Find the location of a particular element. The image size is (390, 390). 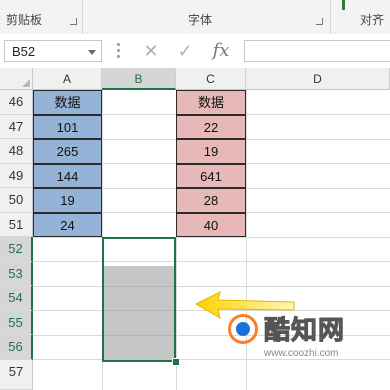

row-header-52: 52 is located at coordinates (16, 249).